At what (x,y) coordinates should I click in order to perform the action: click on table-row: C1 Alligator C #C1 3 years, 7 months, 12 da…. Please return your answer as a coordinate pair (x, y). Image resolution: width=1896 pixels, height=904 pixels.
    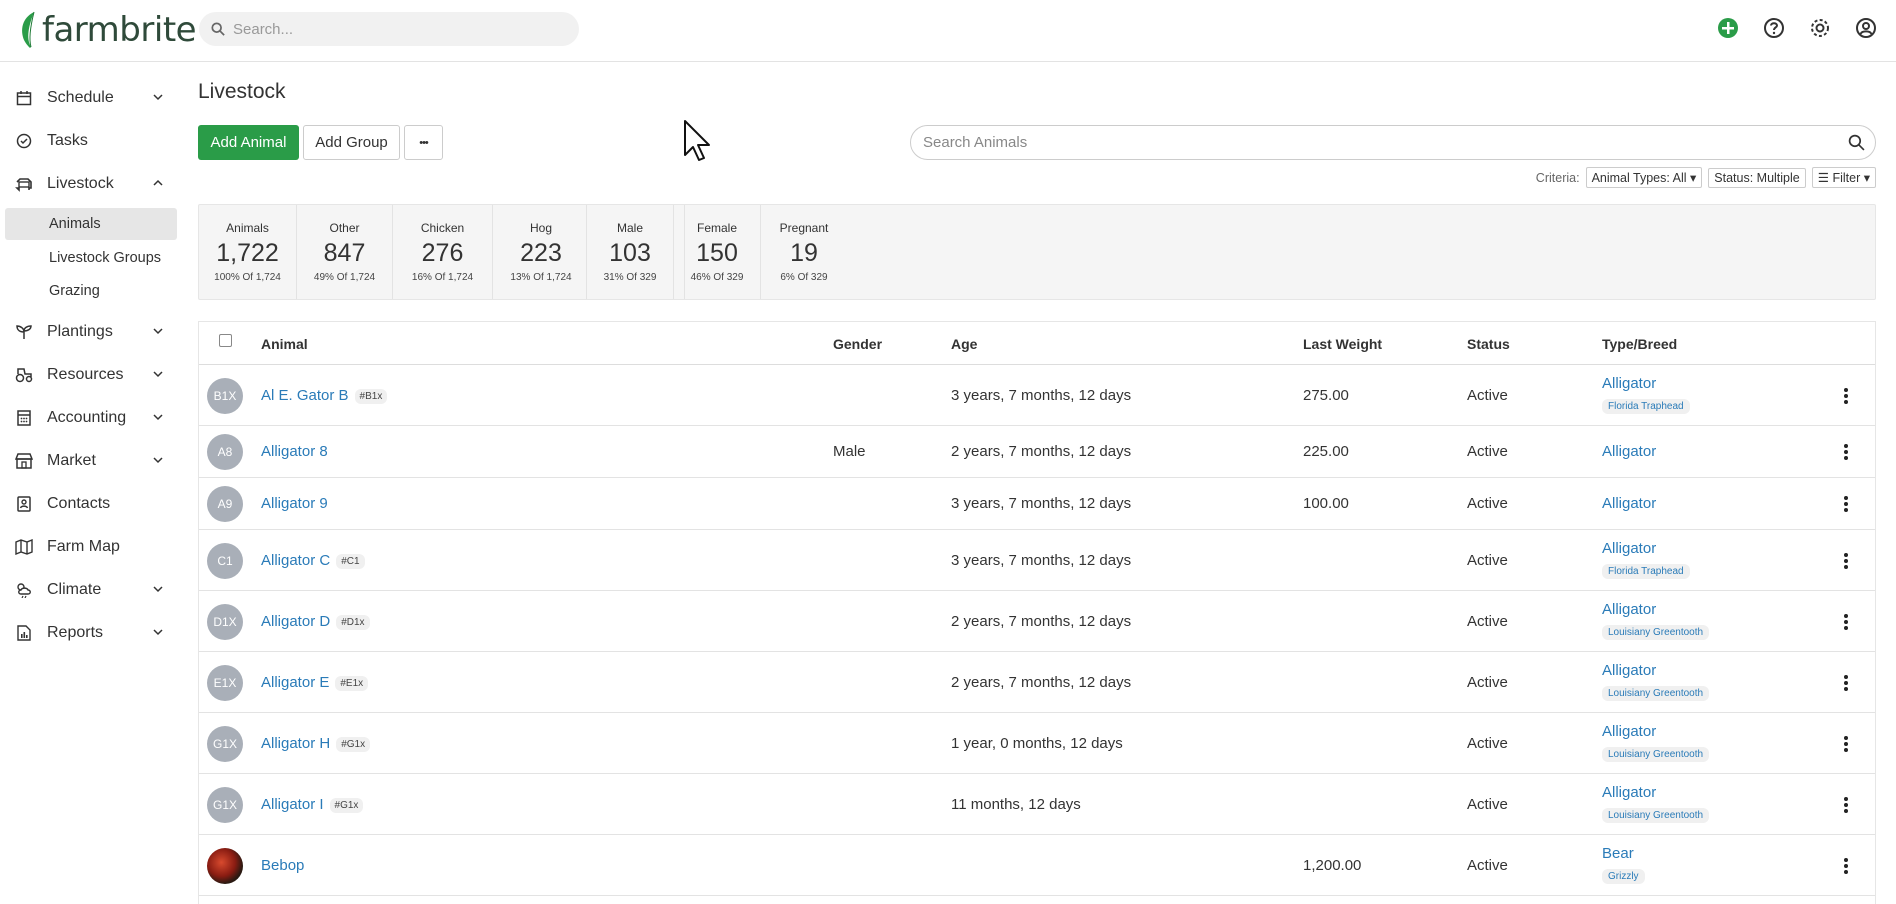
    Looking at the image, I should click on (1037, 560).